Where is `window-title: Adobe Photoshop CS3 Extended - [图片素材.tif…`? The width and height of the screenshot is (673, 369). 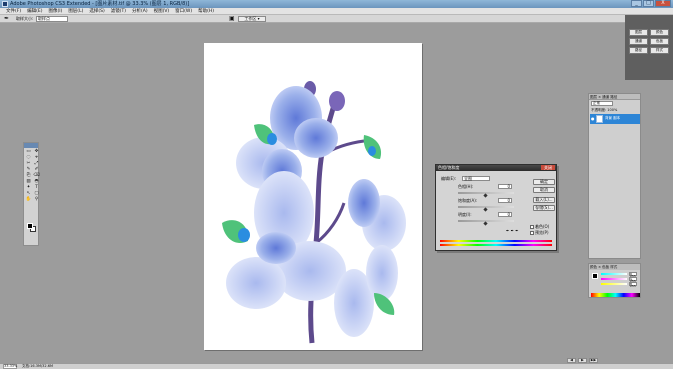 window-title: Adobe Photoshop CS3 Extended - [图片素材.tif… is located at coordinates (100, 4).